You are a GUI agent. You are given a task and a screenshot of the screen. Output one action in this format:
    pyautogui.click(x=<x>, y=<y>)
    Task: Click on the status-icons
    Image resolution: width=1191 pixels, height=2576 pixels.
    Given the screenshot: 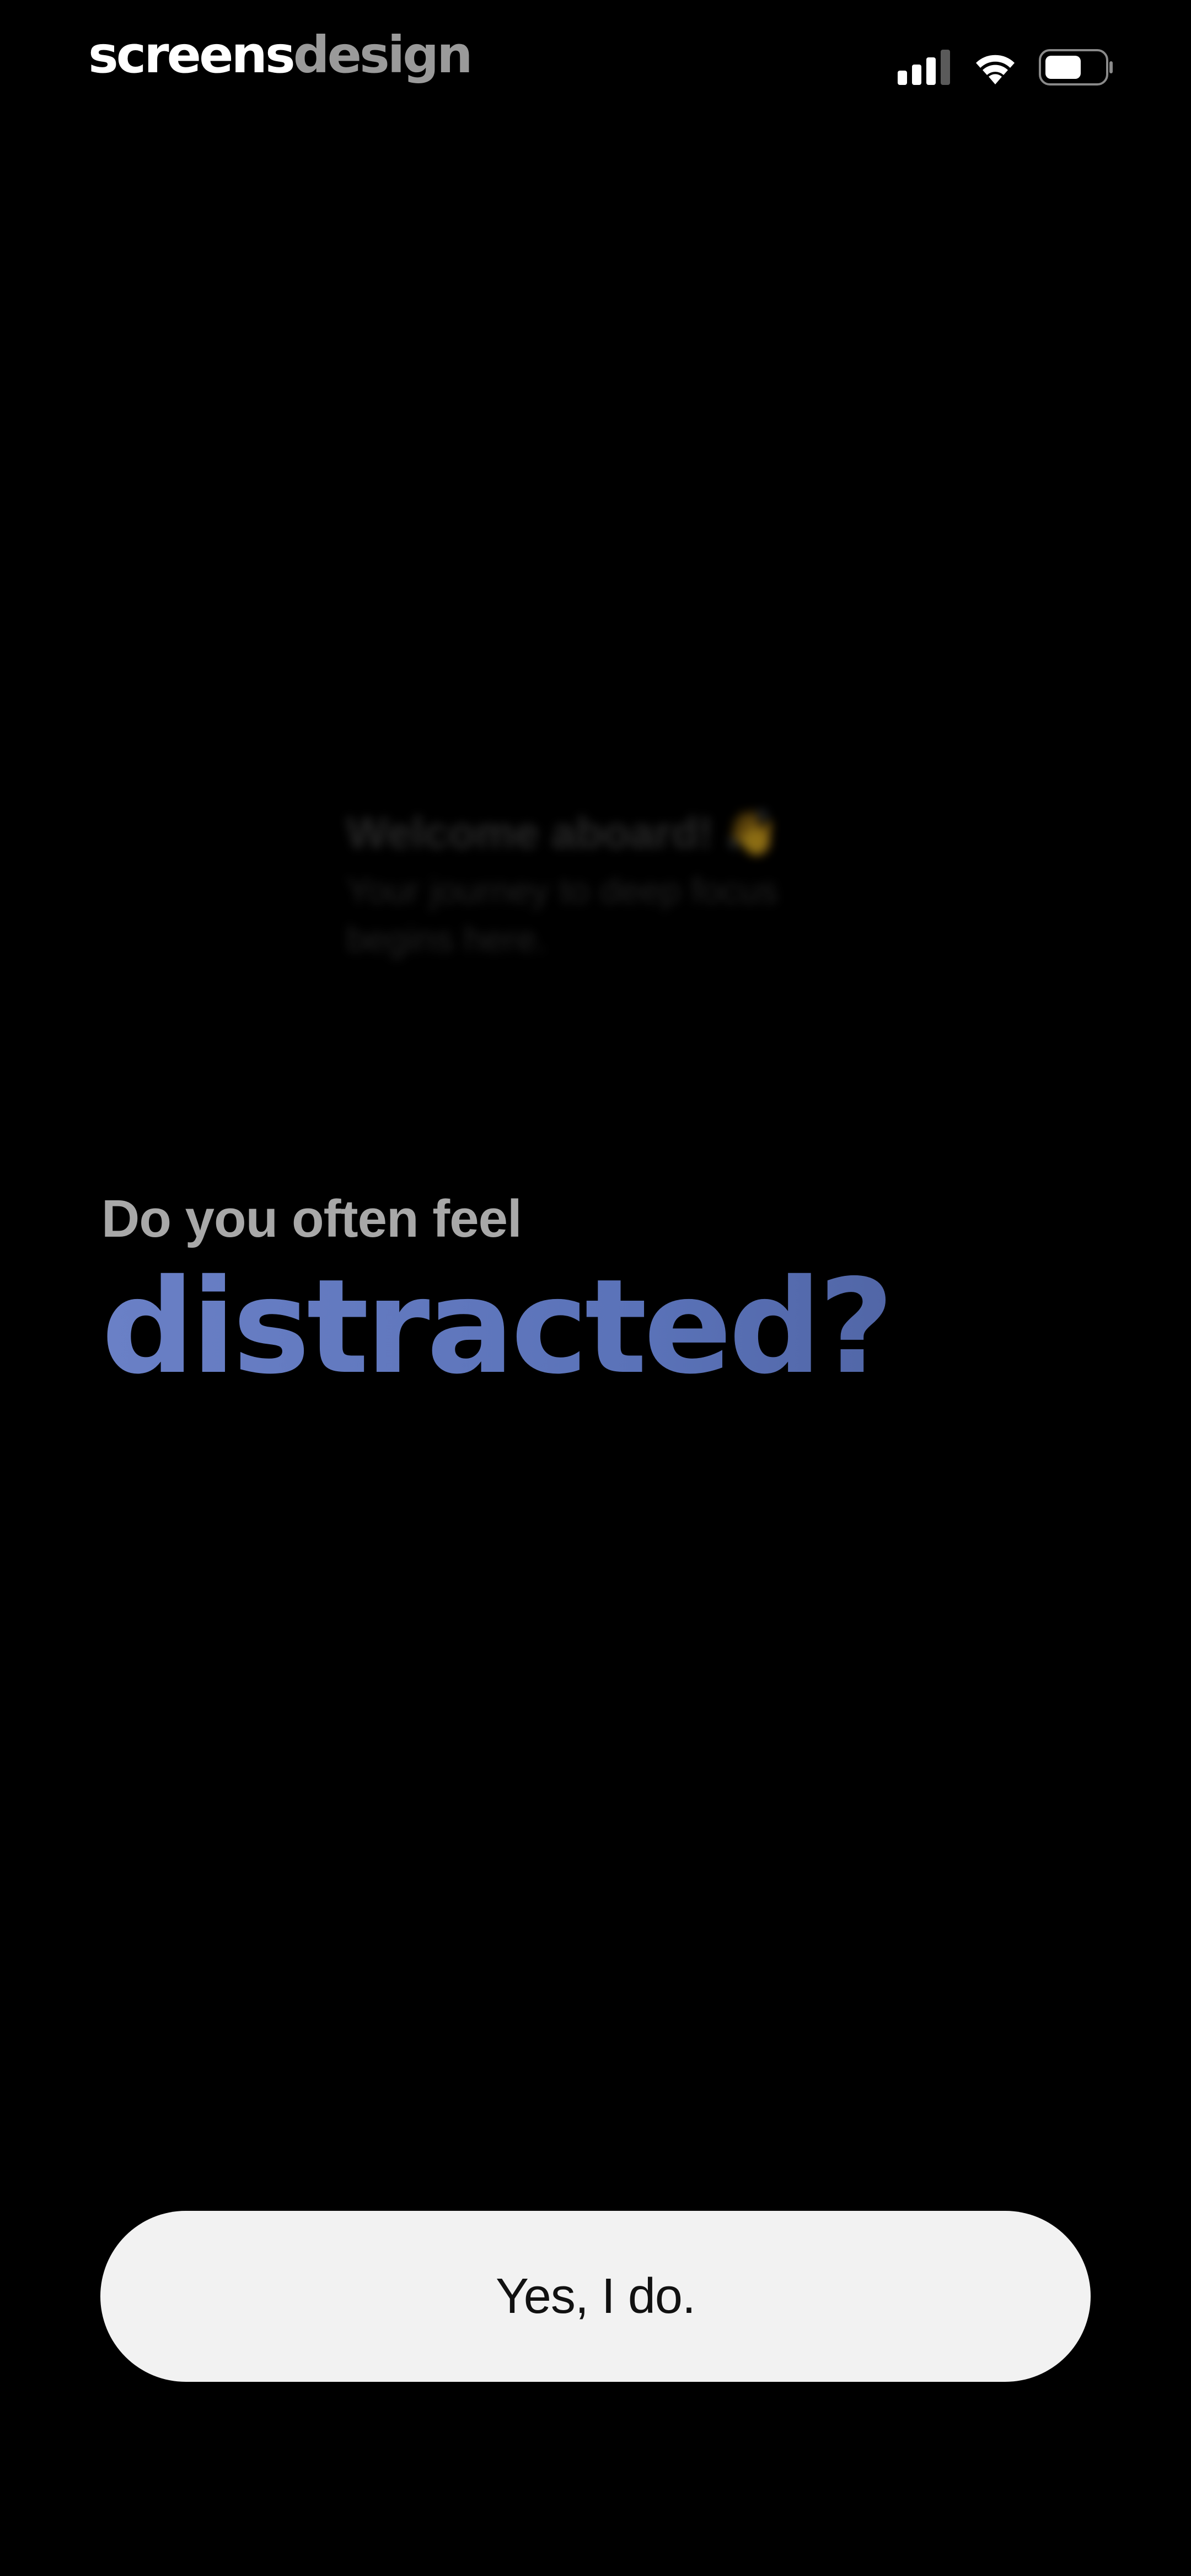 What is the action you would take?
    pyautogui.click(x=1006, y=67)
    